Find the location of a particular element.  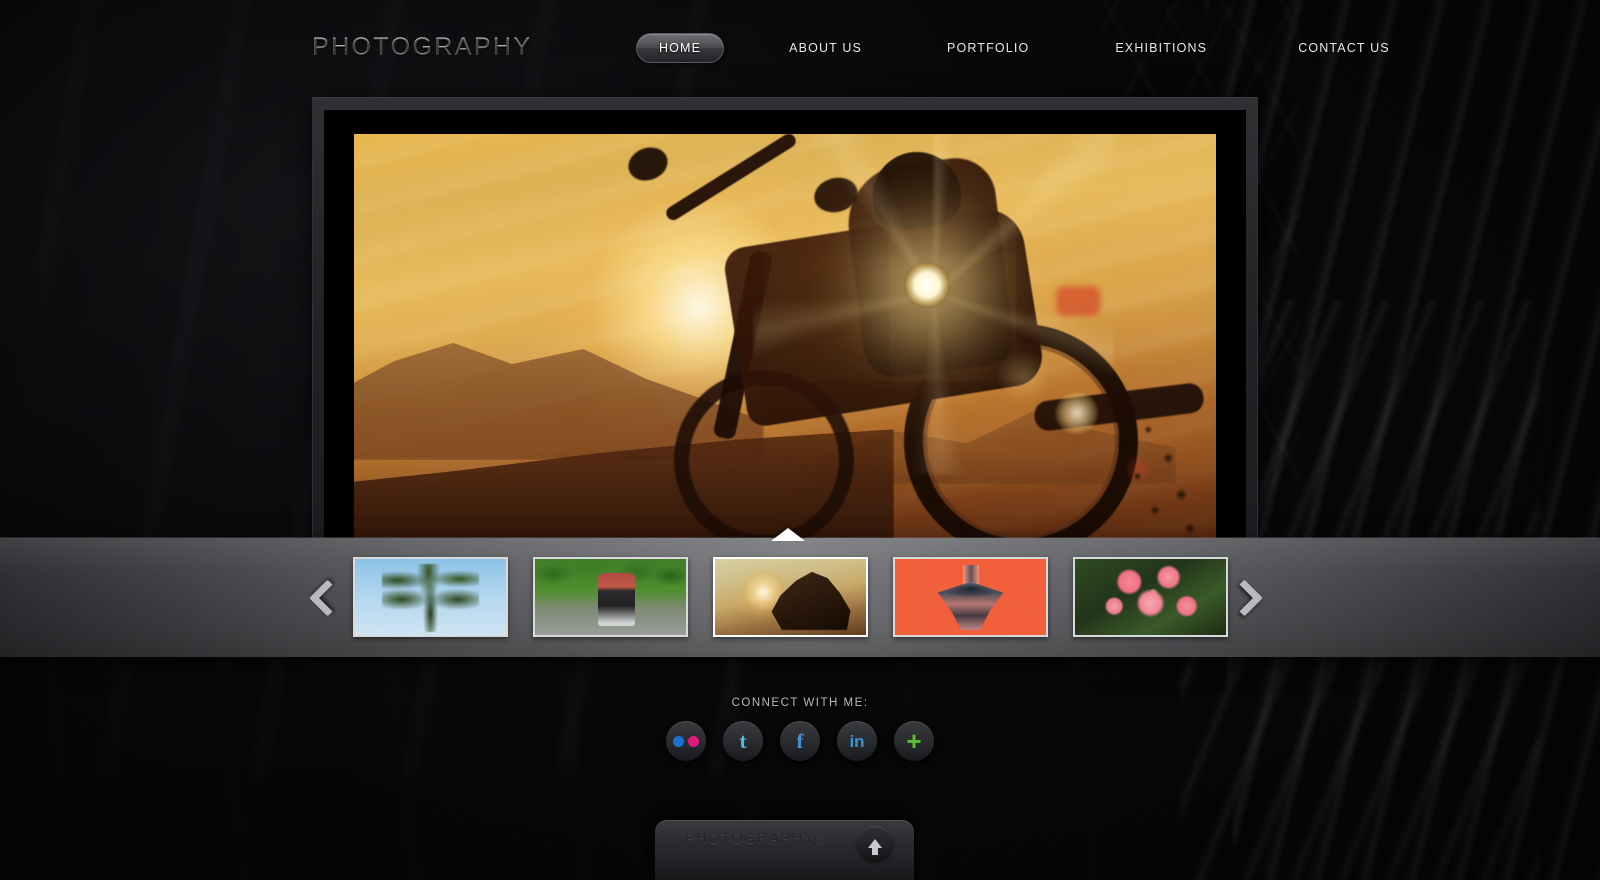

thumbnail-image-rider-foliage is located at coordinates (610, 597).